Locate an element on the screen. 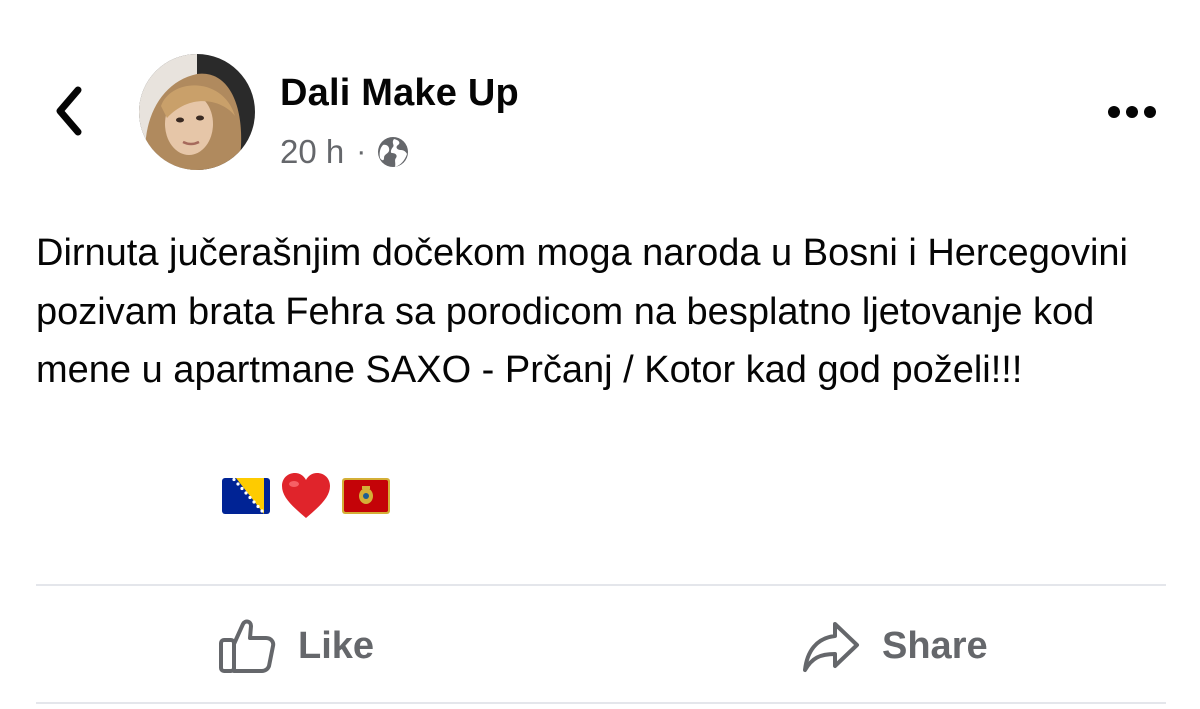 This screenshot has height=709, width=1200. share-label: Share is located at coordinates (935, 645).